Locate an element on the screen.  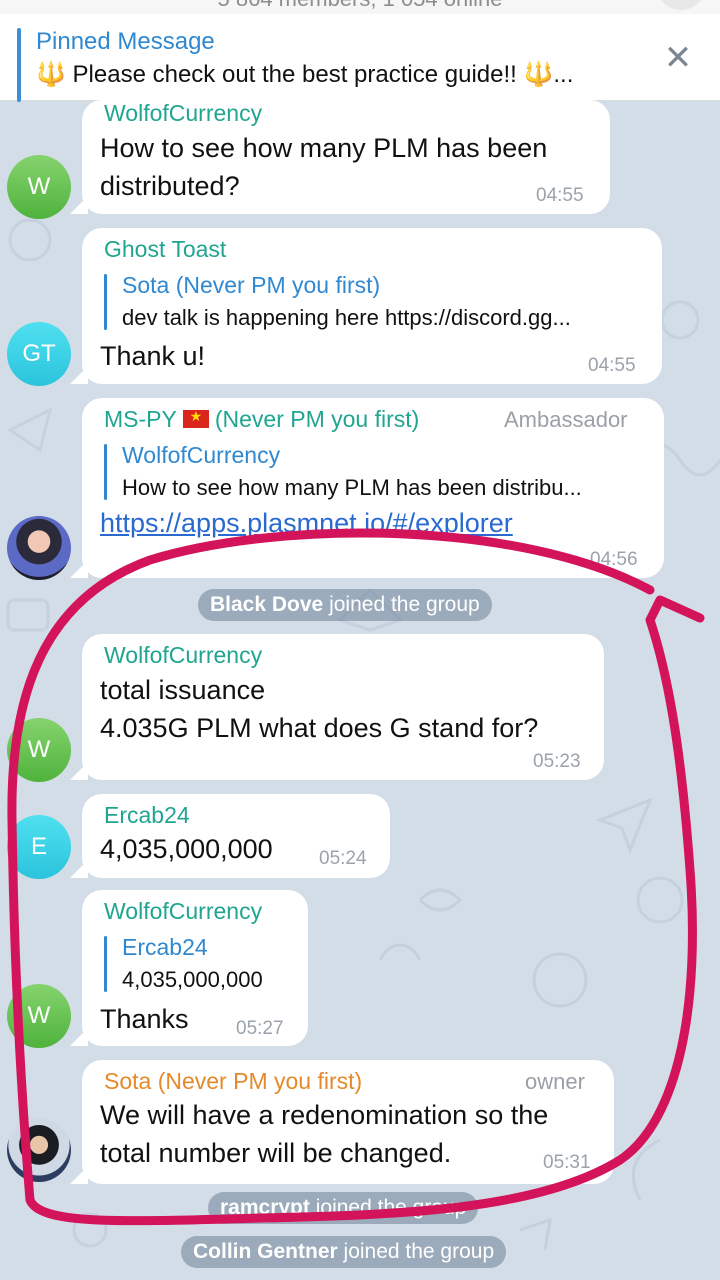
sender-name-prefix: MS-PY is located at coordinates (140, 419).